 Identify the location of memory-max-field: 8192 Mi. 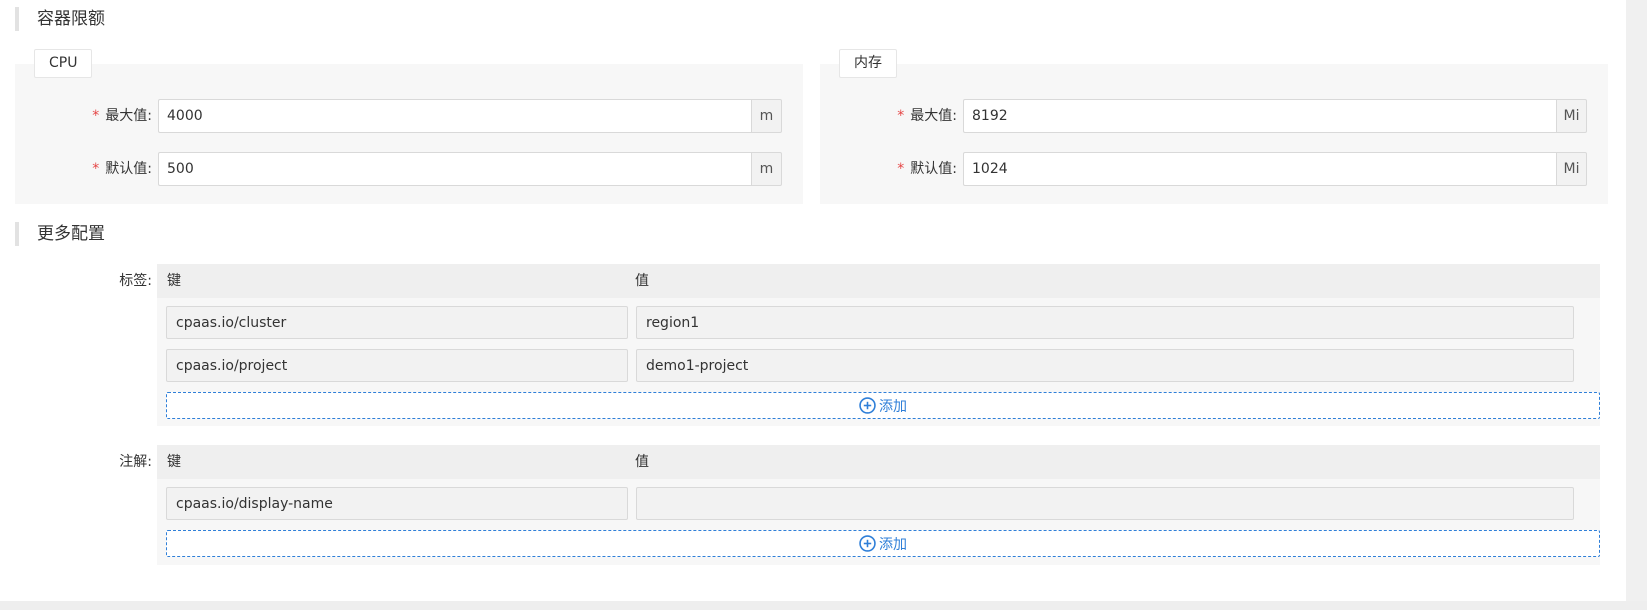
(1275, 116).